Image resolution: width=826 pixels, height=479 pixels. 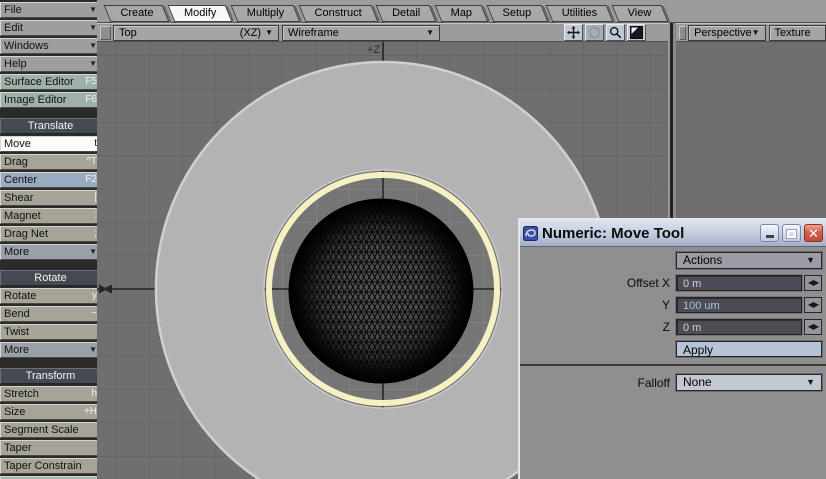 What do you see at coordinates (613, 233) in the screenshot?
I see `dialog-title: Numeric: Move Tool` at bounding box center [613, 233].